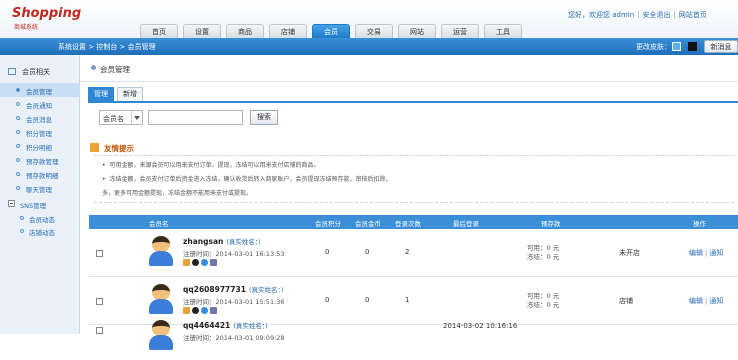 The height and width of the screenshot is (360, 738). I want to click on tip-line: 多，更多可用金额提现，冻结金额不能用来支付或提现。, so click(177, 193).